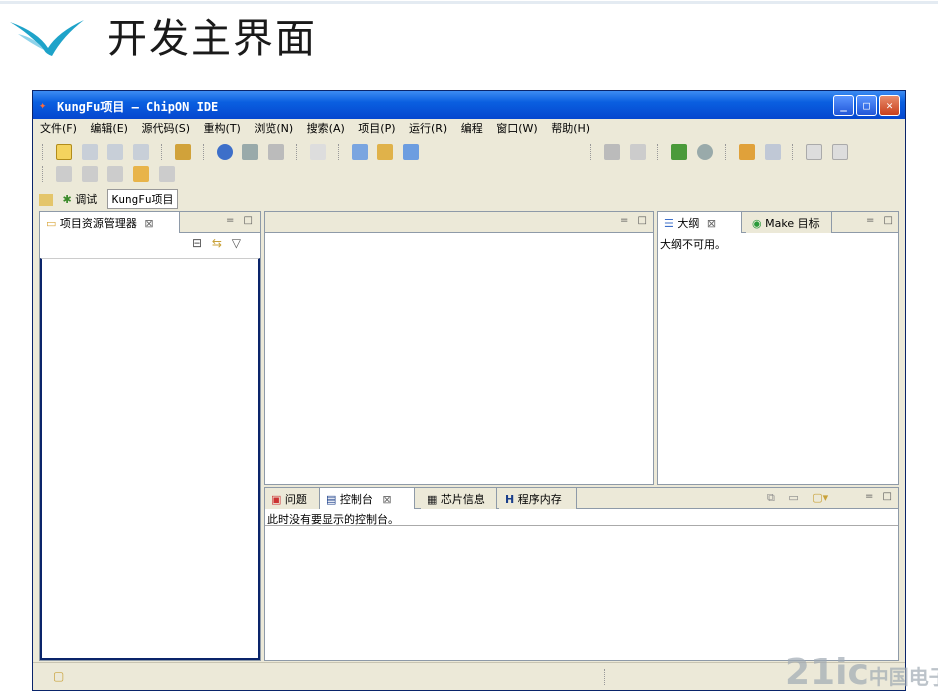  What do you see at coordinates (635, 220) in the screenshot?
I see `editor-minmax: = □` at bounding box center [635, 220].